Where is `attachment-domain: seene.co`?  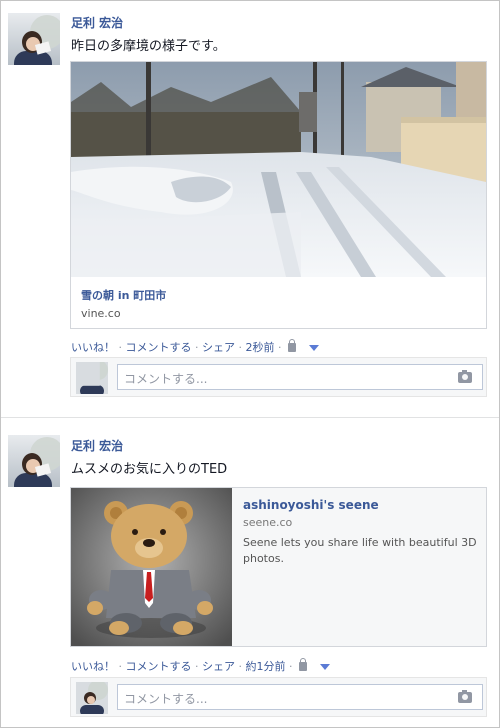
attachment-domain: seene.co is located at coordinates (268, 522).